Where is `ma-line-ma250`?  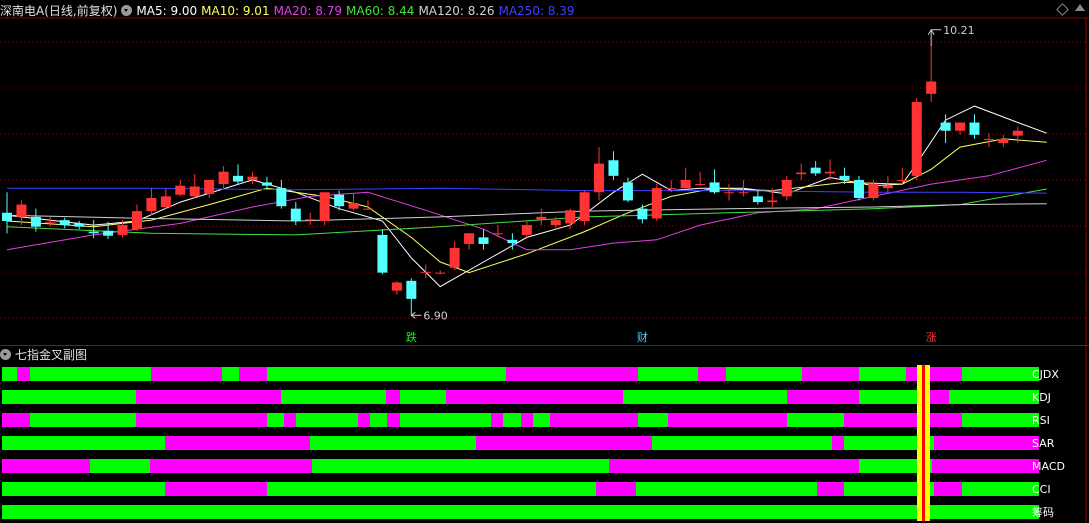
ma-line-ma250 is located at coordinates (527, 190).